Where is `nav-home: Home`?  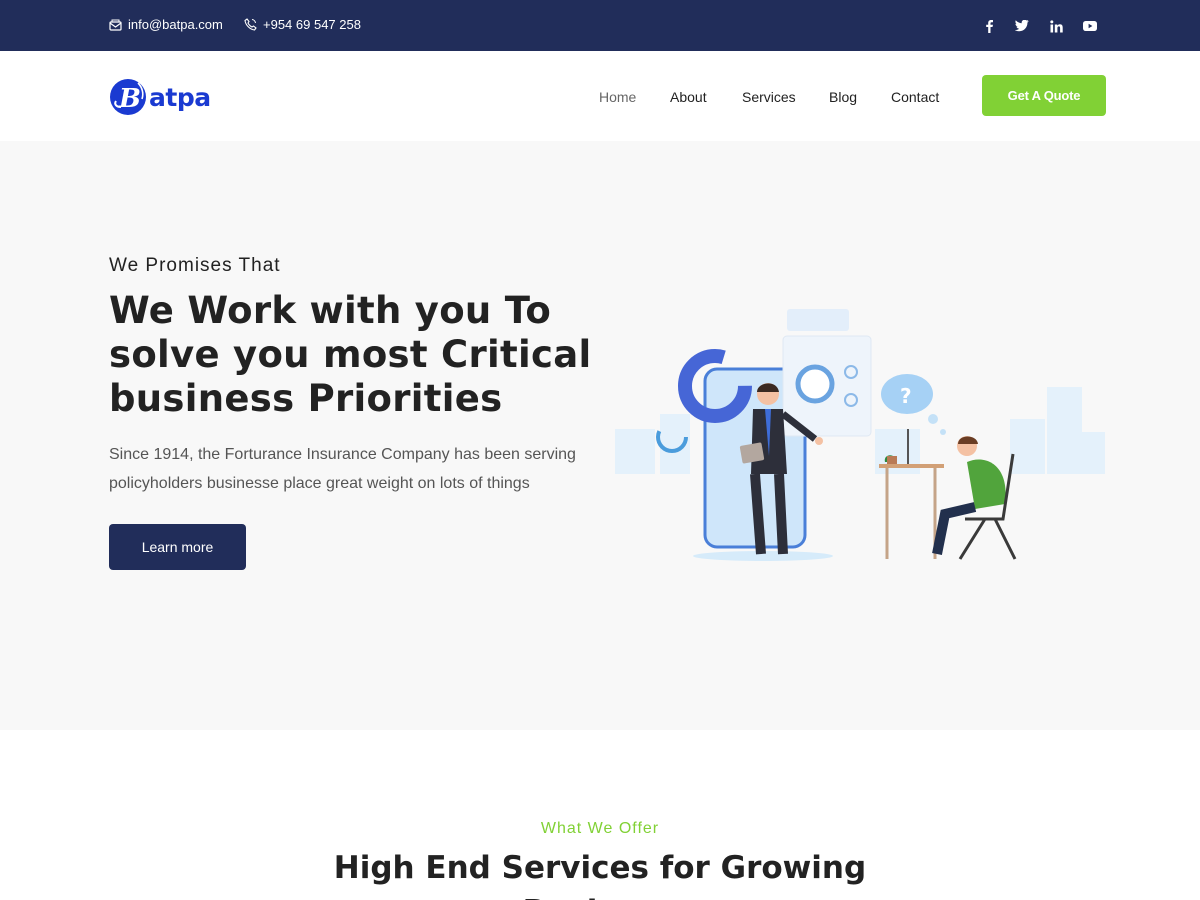
nav-home: Home is located at coordinates (617, 97).